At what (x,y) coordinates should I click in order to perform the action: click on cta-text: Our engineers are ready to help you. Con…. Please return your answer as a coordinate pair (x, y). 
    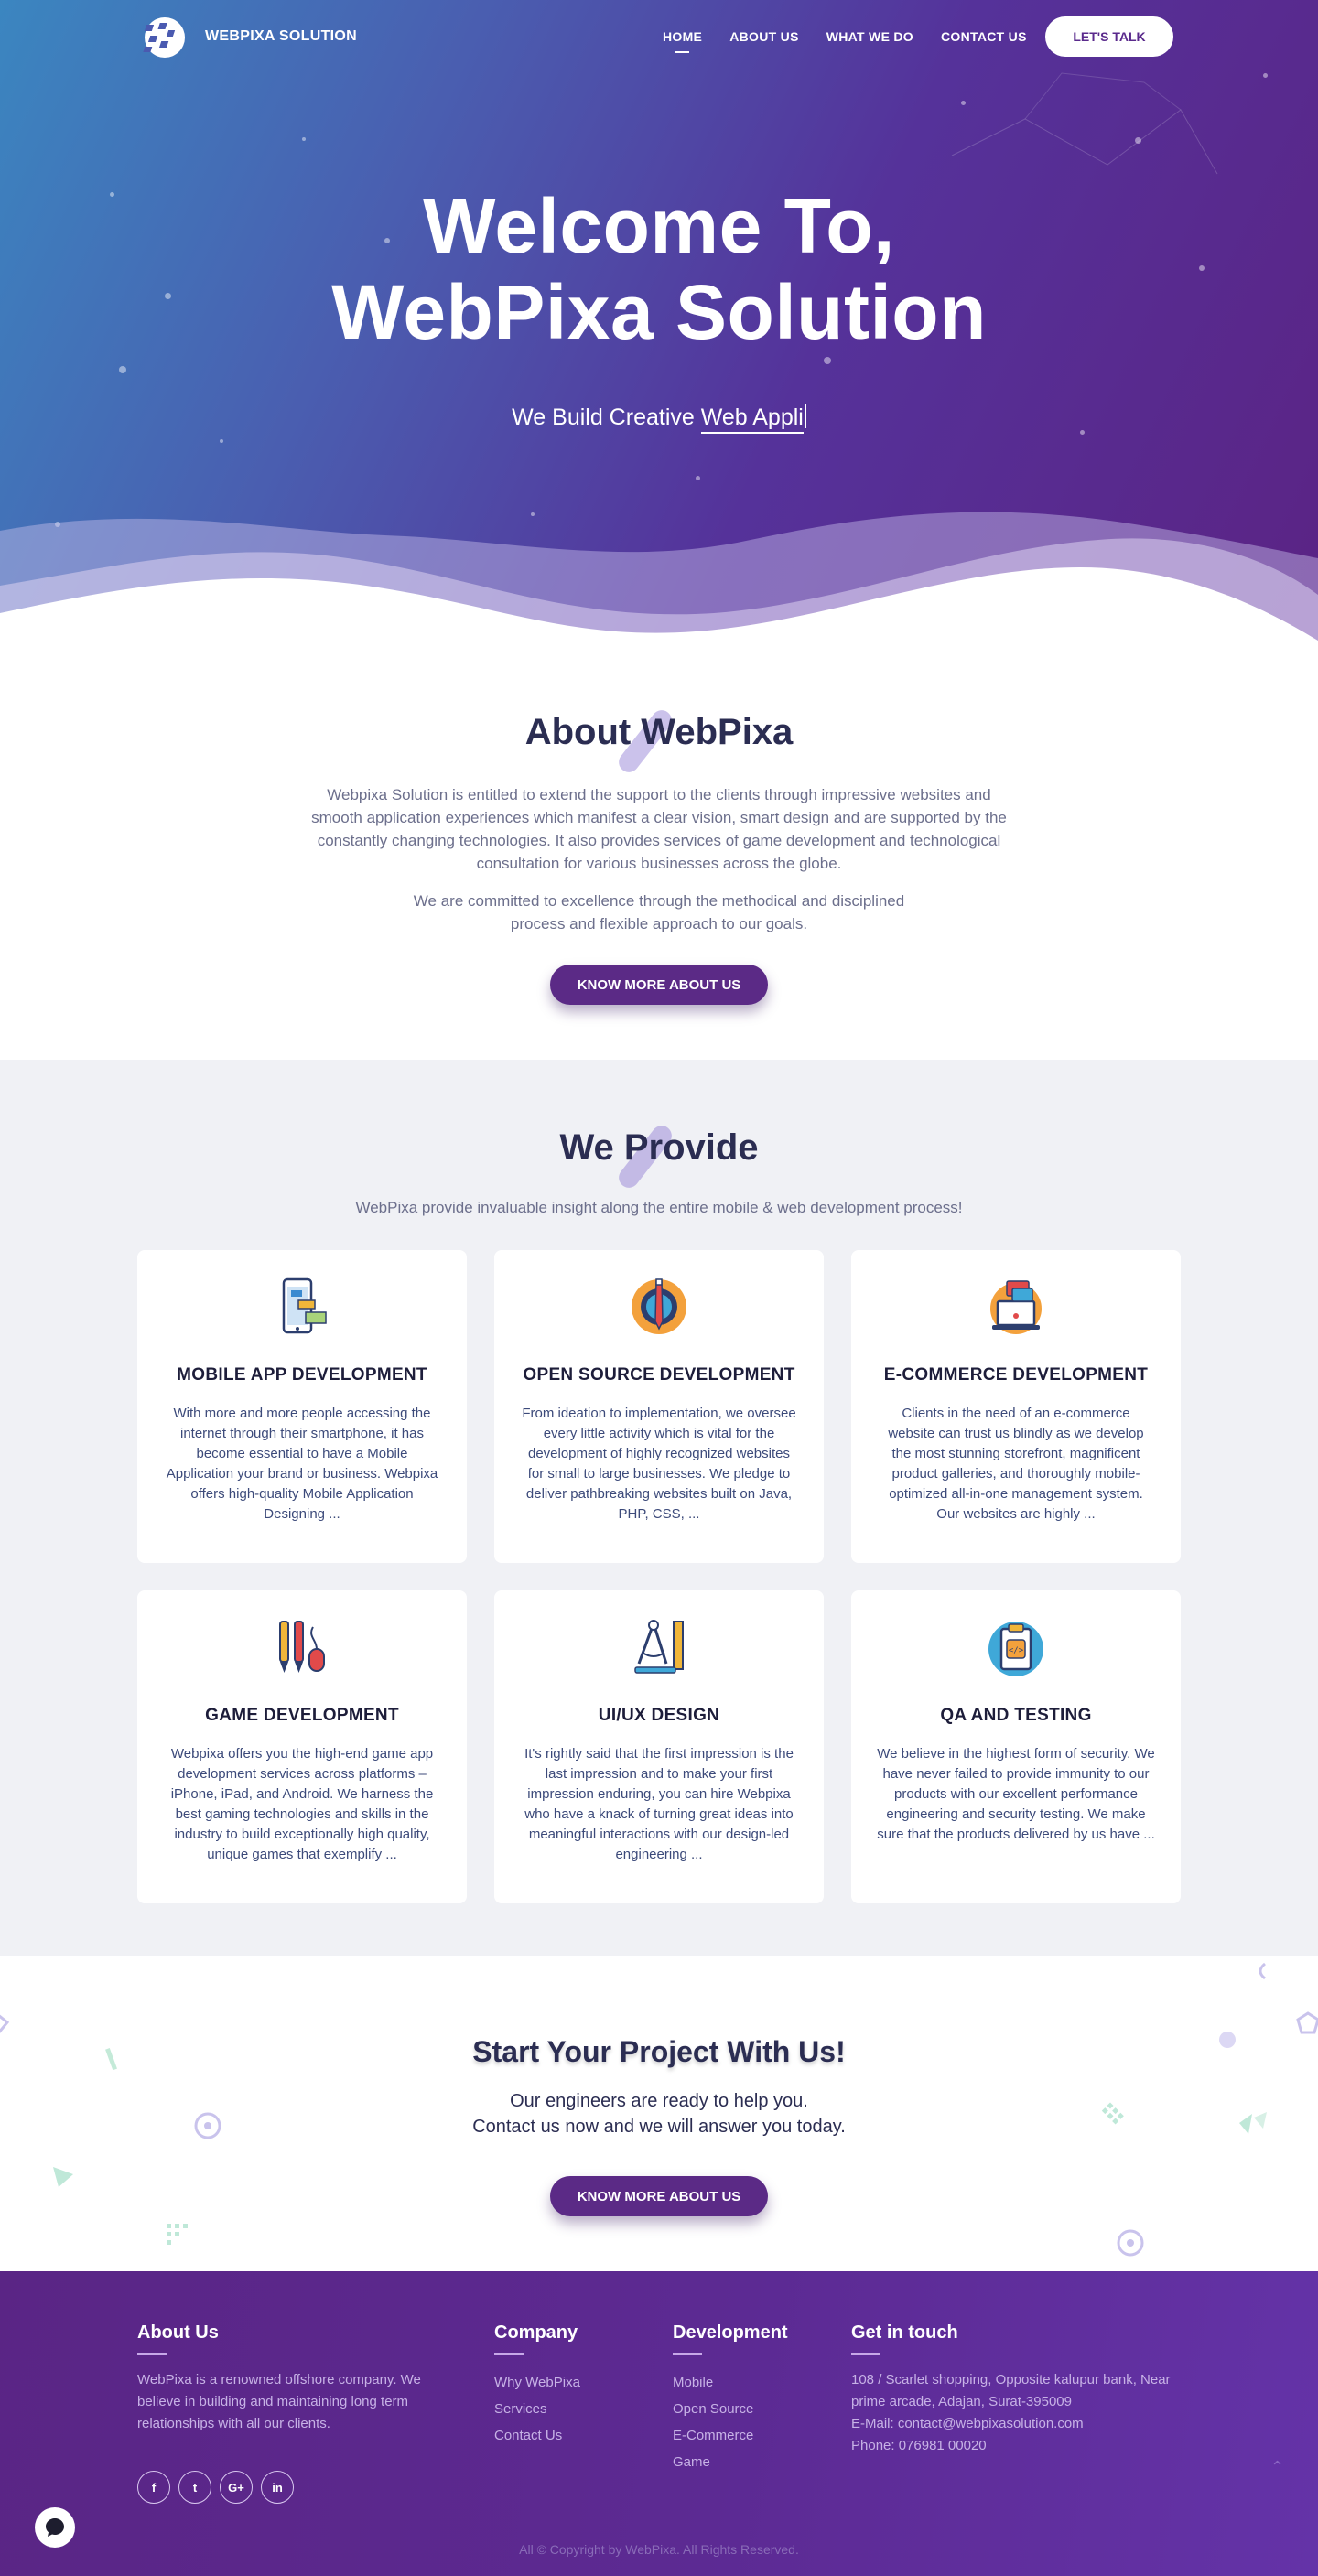
    Looking at the image, I should click on (659, 2113).